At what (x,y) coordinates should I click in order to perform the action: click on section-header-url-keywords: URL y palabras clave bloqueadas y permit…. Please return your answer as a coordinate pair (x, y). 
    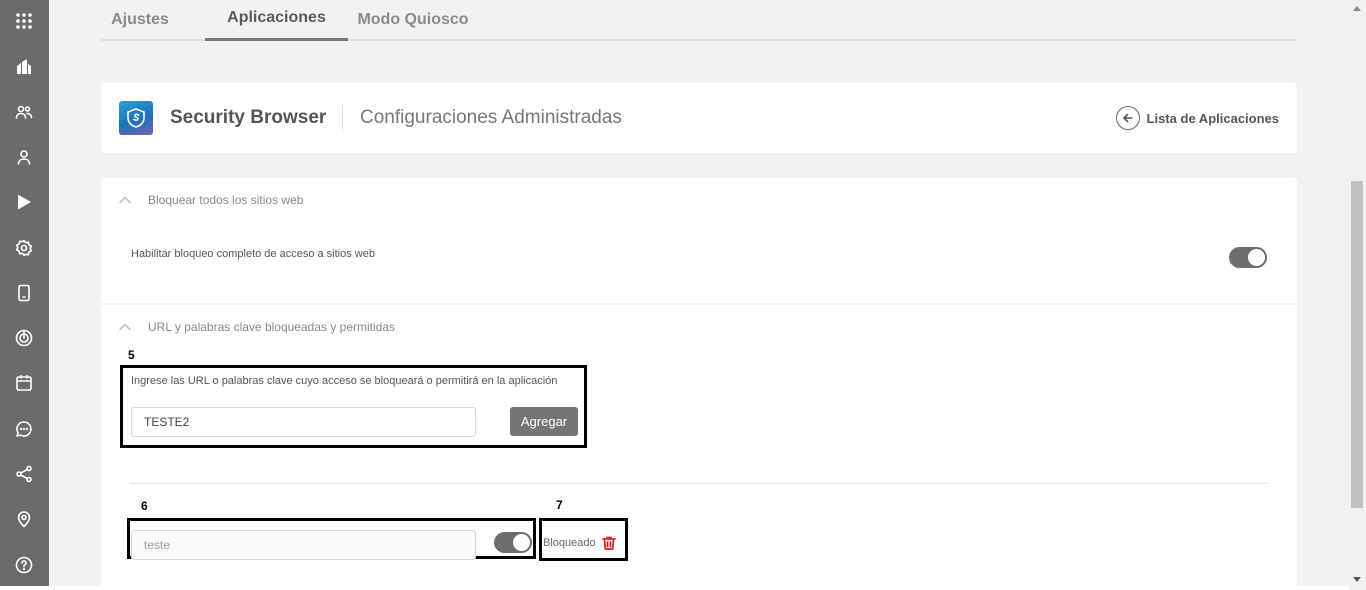
    Looking at the image, I should click on (256, 327).